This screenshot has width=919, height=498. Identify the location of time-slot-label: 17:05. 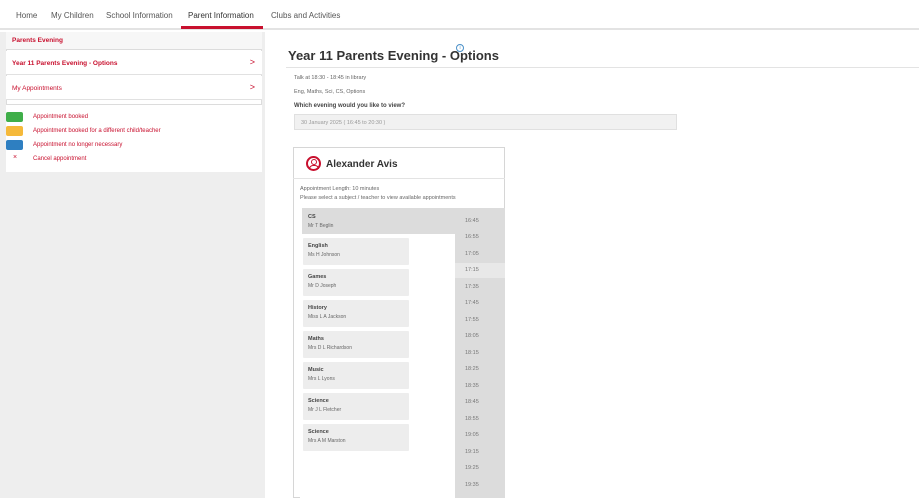
(472, 254).